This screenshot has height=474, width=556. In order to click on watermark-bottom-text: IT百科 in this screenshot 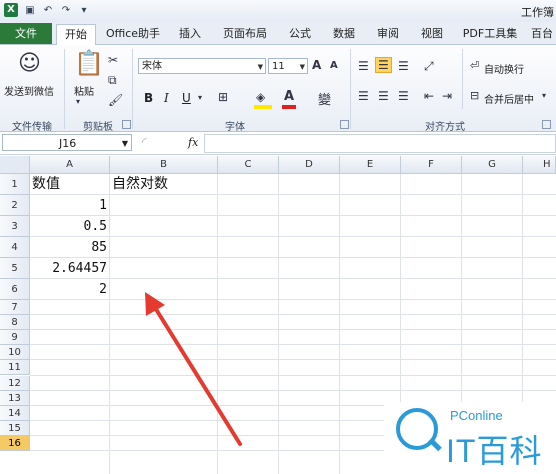, I will do `click(494, 451)`.